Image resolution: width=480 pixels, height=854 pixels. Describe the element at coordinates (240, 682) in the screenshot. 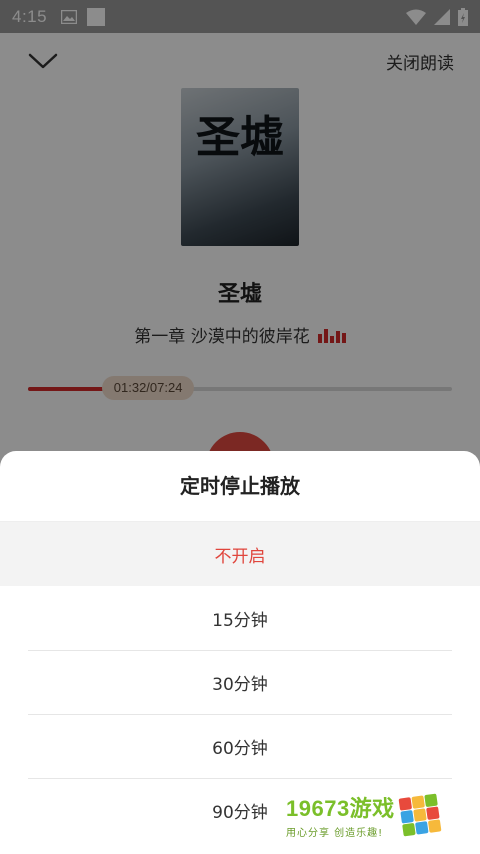

I see `timer-option: 30分钟` at that location.